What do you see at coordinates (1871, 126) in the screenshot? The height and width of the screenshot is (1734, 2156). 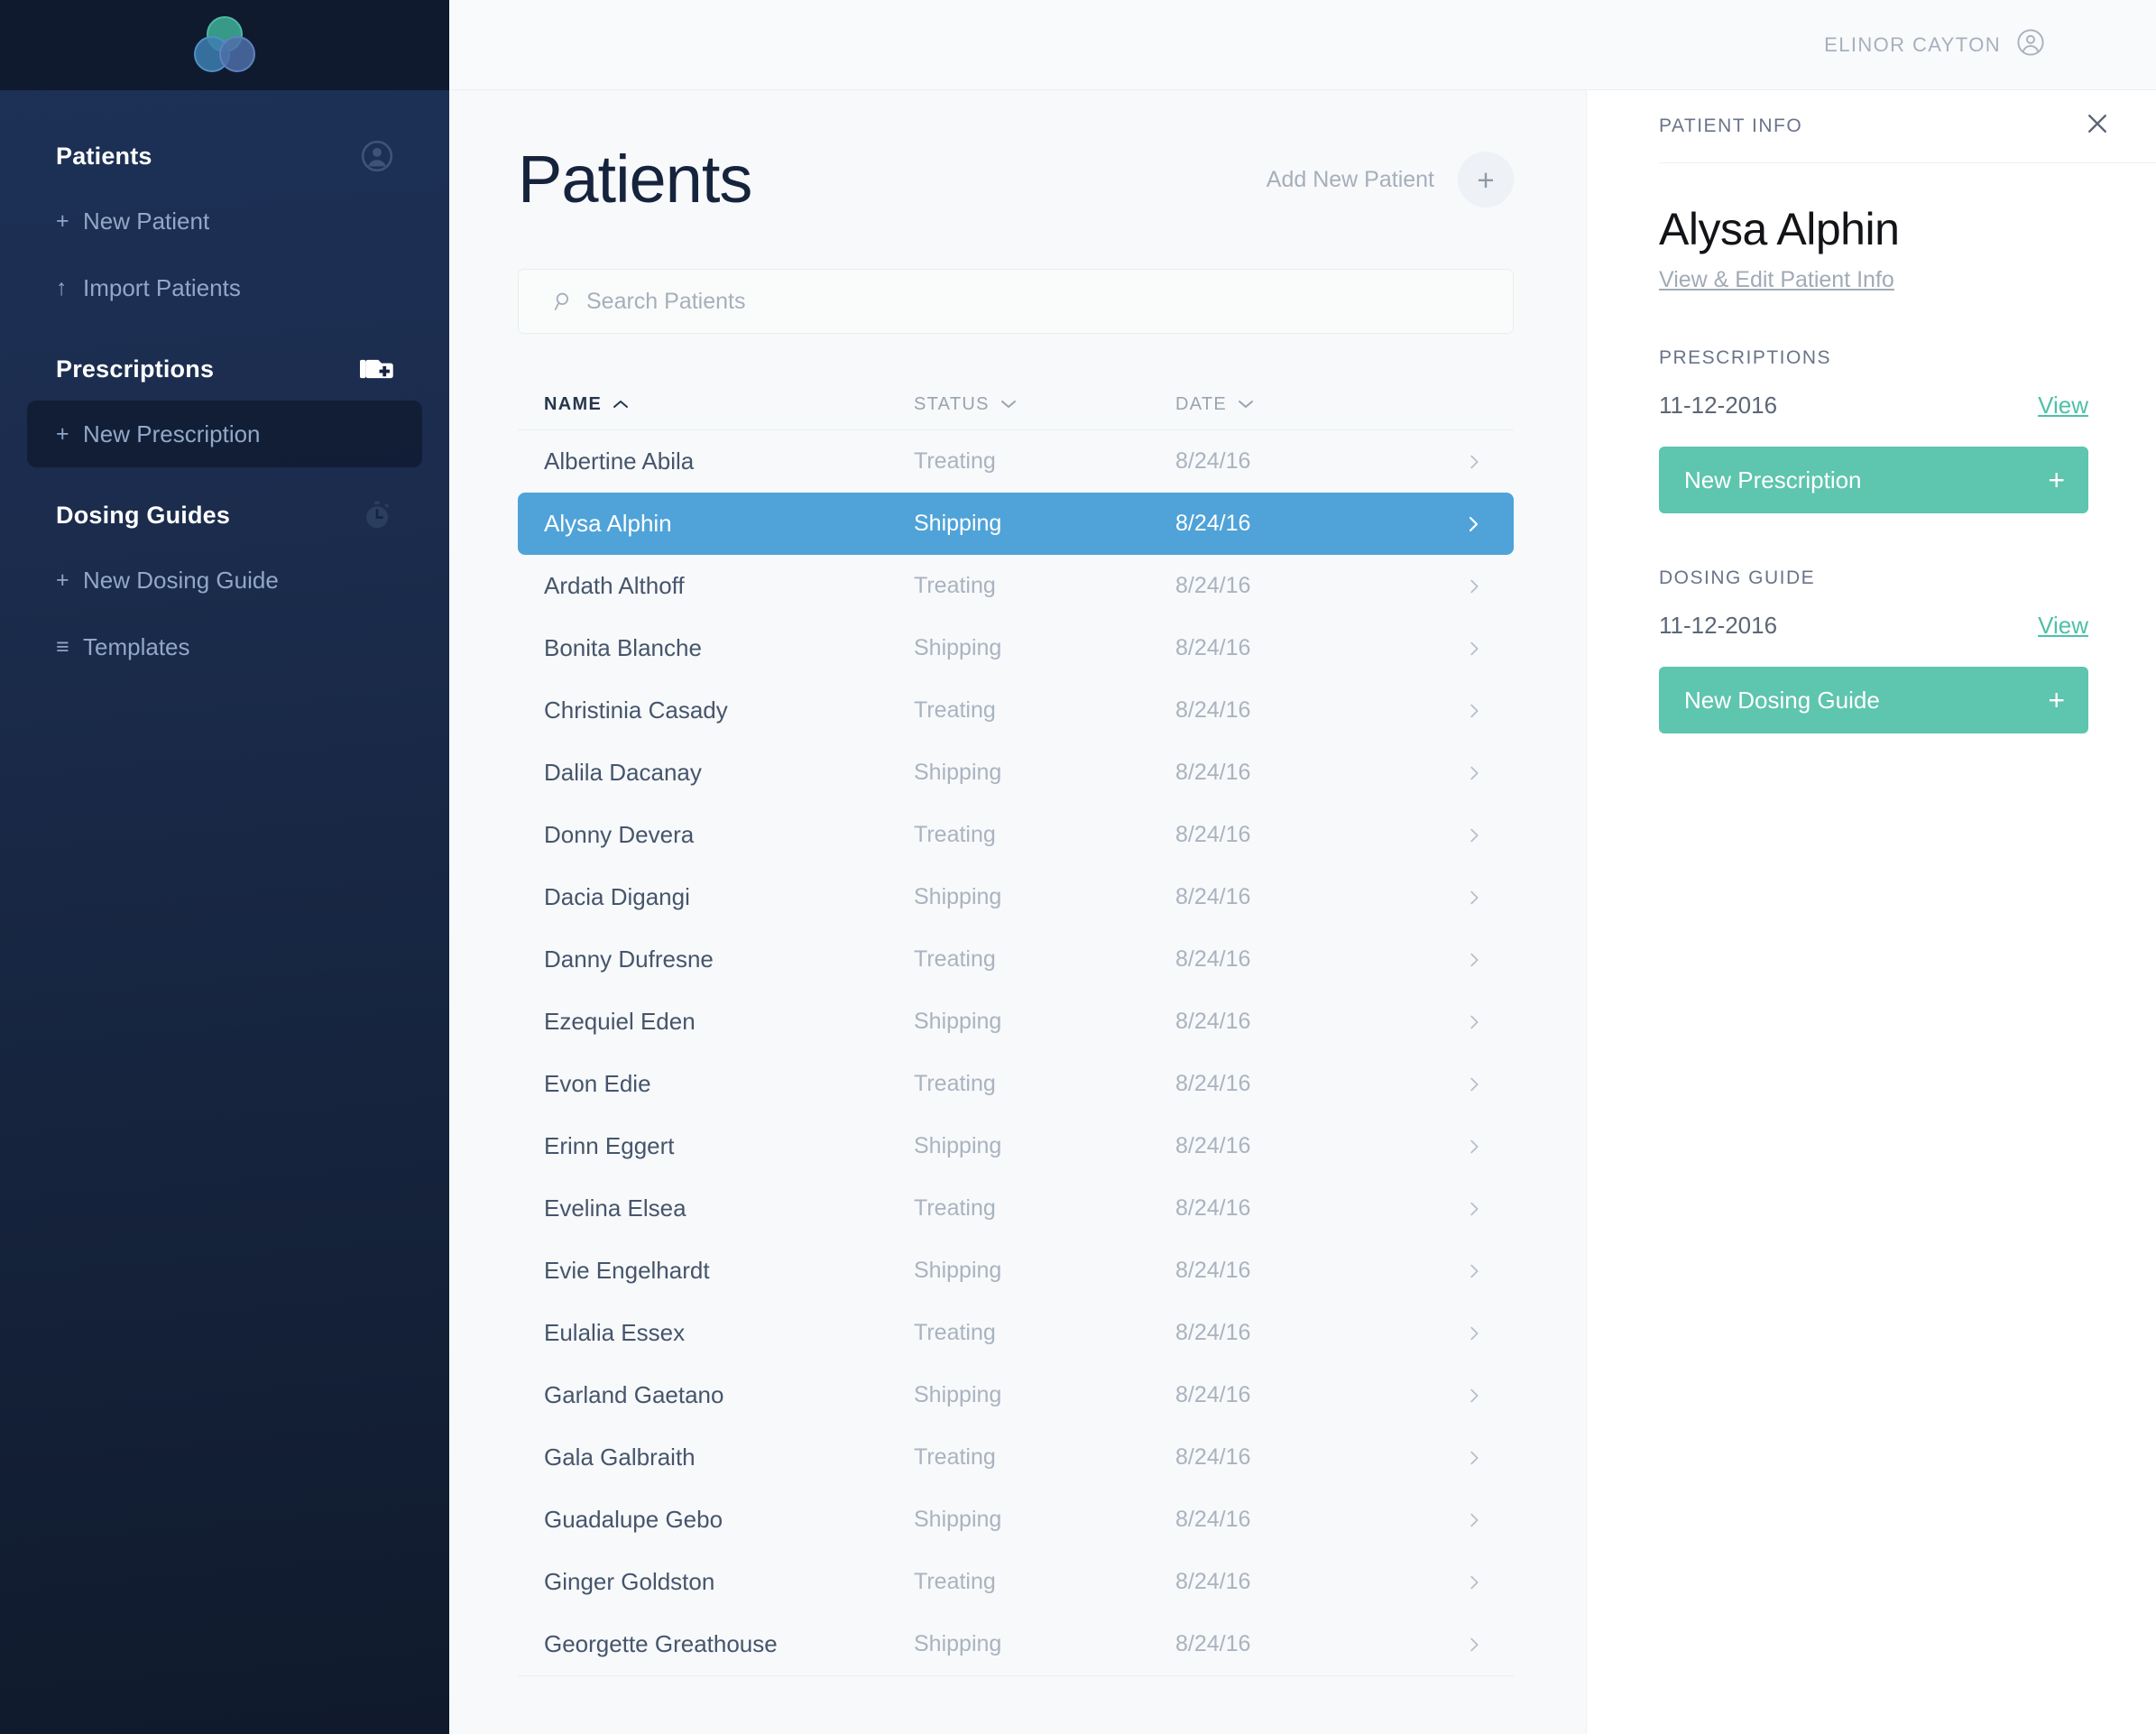 I see `panel-header: PATIENT INFO` at bounding box center [1871, 126].